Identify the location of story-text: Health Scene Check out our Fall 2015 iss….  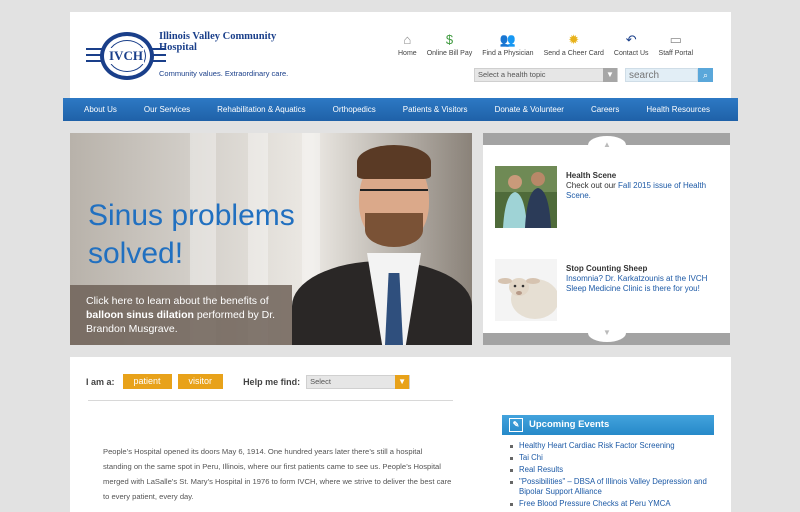
(641, 186).